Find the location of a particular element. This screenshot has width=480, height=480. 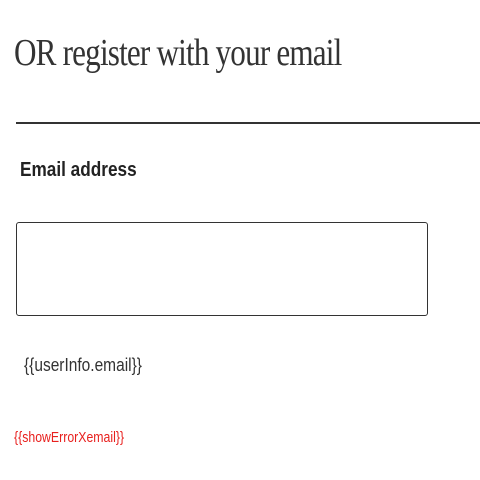

divider is located at coordinates (248, 123).